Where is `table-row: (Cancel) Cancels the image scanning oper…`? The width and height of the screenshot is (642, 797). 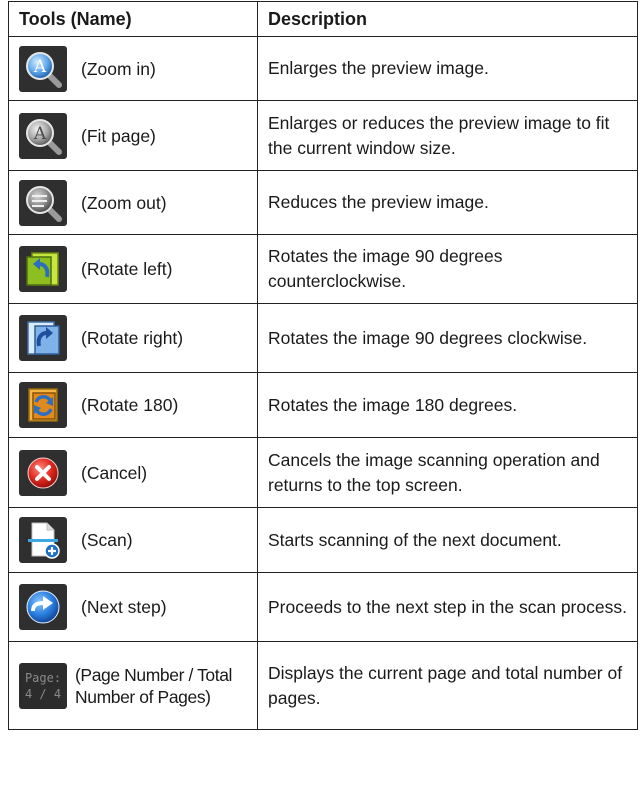
table-row: (Cancel) Cancels the image scanning oper… is located at coordinates (323, 472).